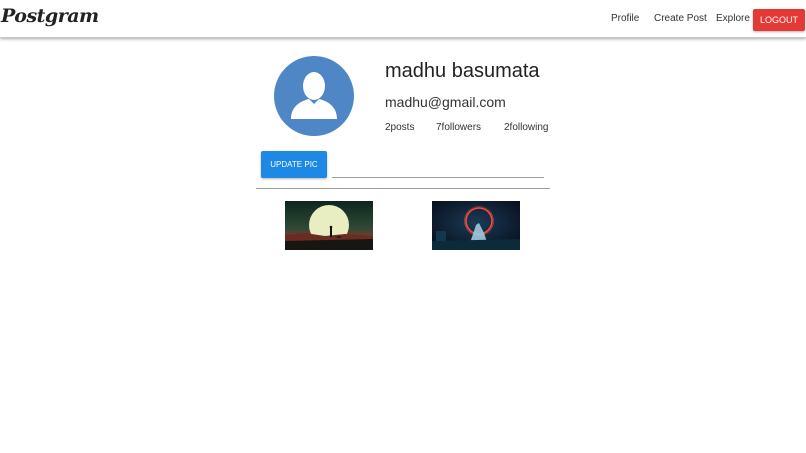 The height and width of the screenshot is (453, 806). Describe the element at coordinates (625, 18) in the screenshot. I see `nav-link-profile: Profile` at that location.